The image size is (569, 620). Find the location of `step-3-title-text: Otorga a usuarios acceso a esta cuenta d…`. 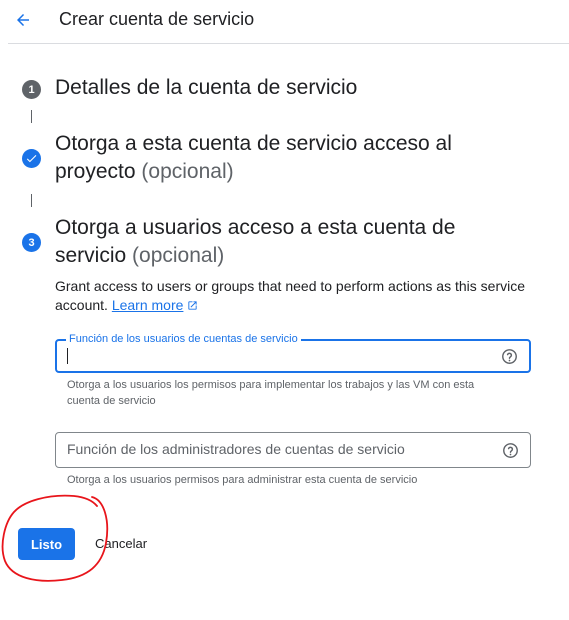

step-3-title-text: Otorga a usuarios acceso a esta cuenta d… is located at coordinates (255, 241).